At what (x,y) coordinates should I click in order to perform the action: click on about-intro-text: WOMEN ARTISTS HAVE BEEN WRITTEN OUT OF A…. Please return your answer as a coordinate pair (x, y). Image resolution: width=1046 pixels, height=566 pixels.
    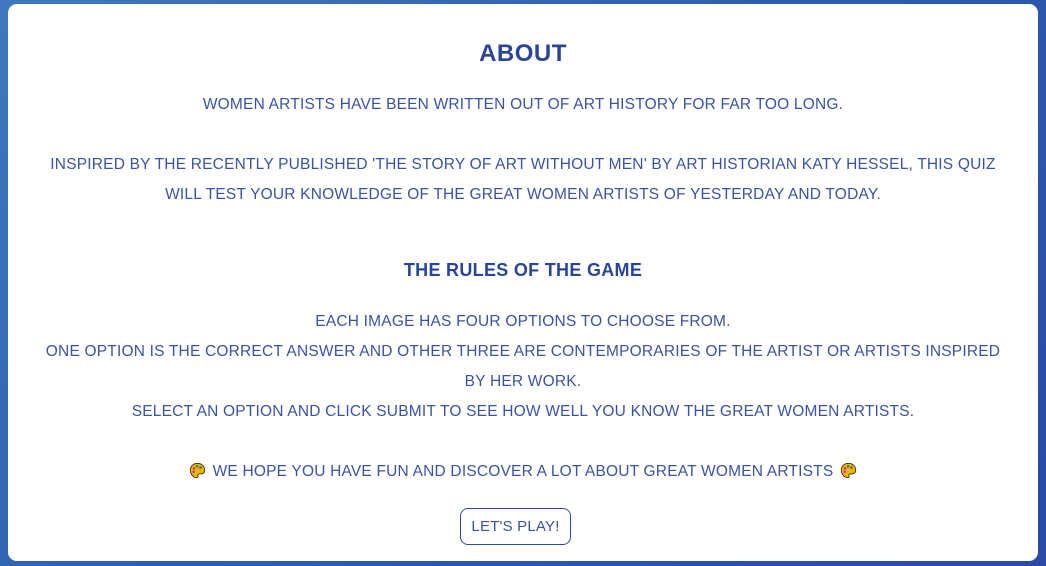
    Looking at the image, I should click on (523, 104).